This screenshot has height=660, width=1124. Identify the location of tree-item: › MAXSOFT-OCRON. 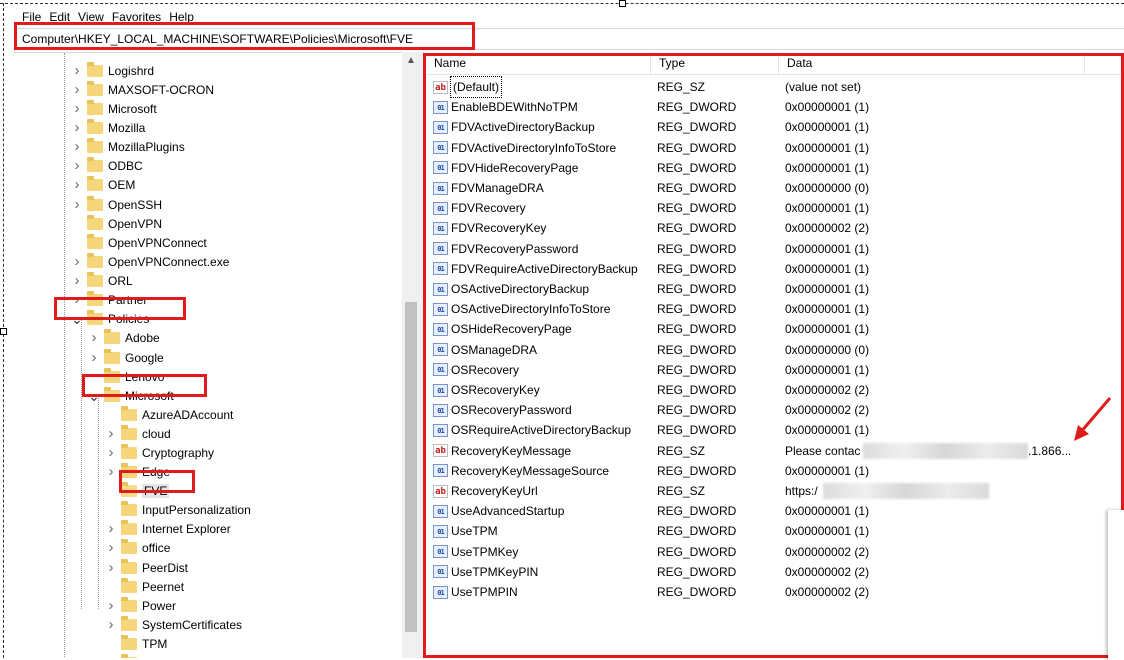
(142, 89).